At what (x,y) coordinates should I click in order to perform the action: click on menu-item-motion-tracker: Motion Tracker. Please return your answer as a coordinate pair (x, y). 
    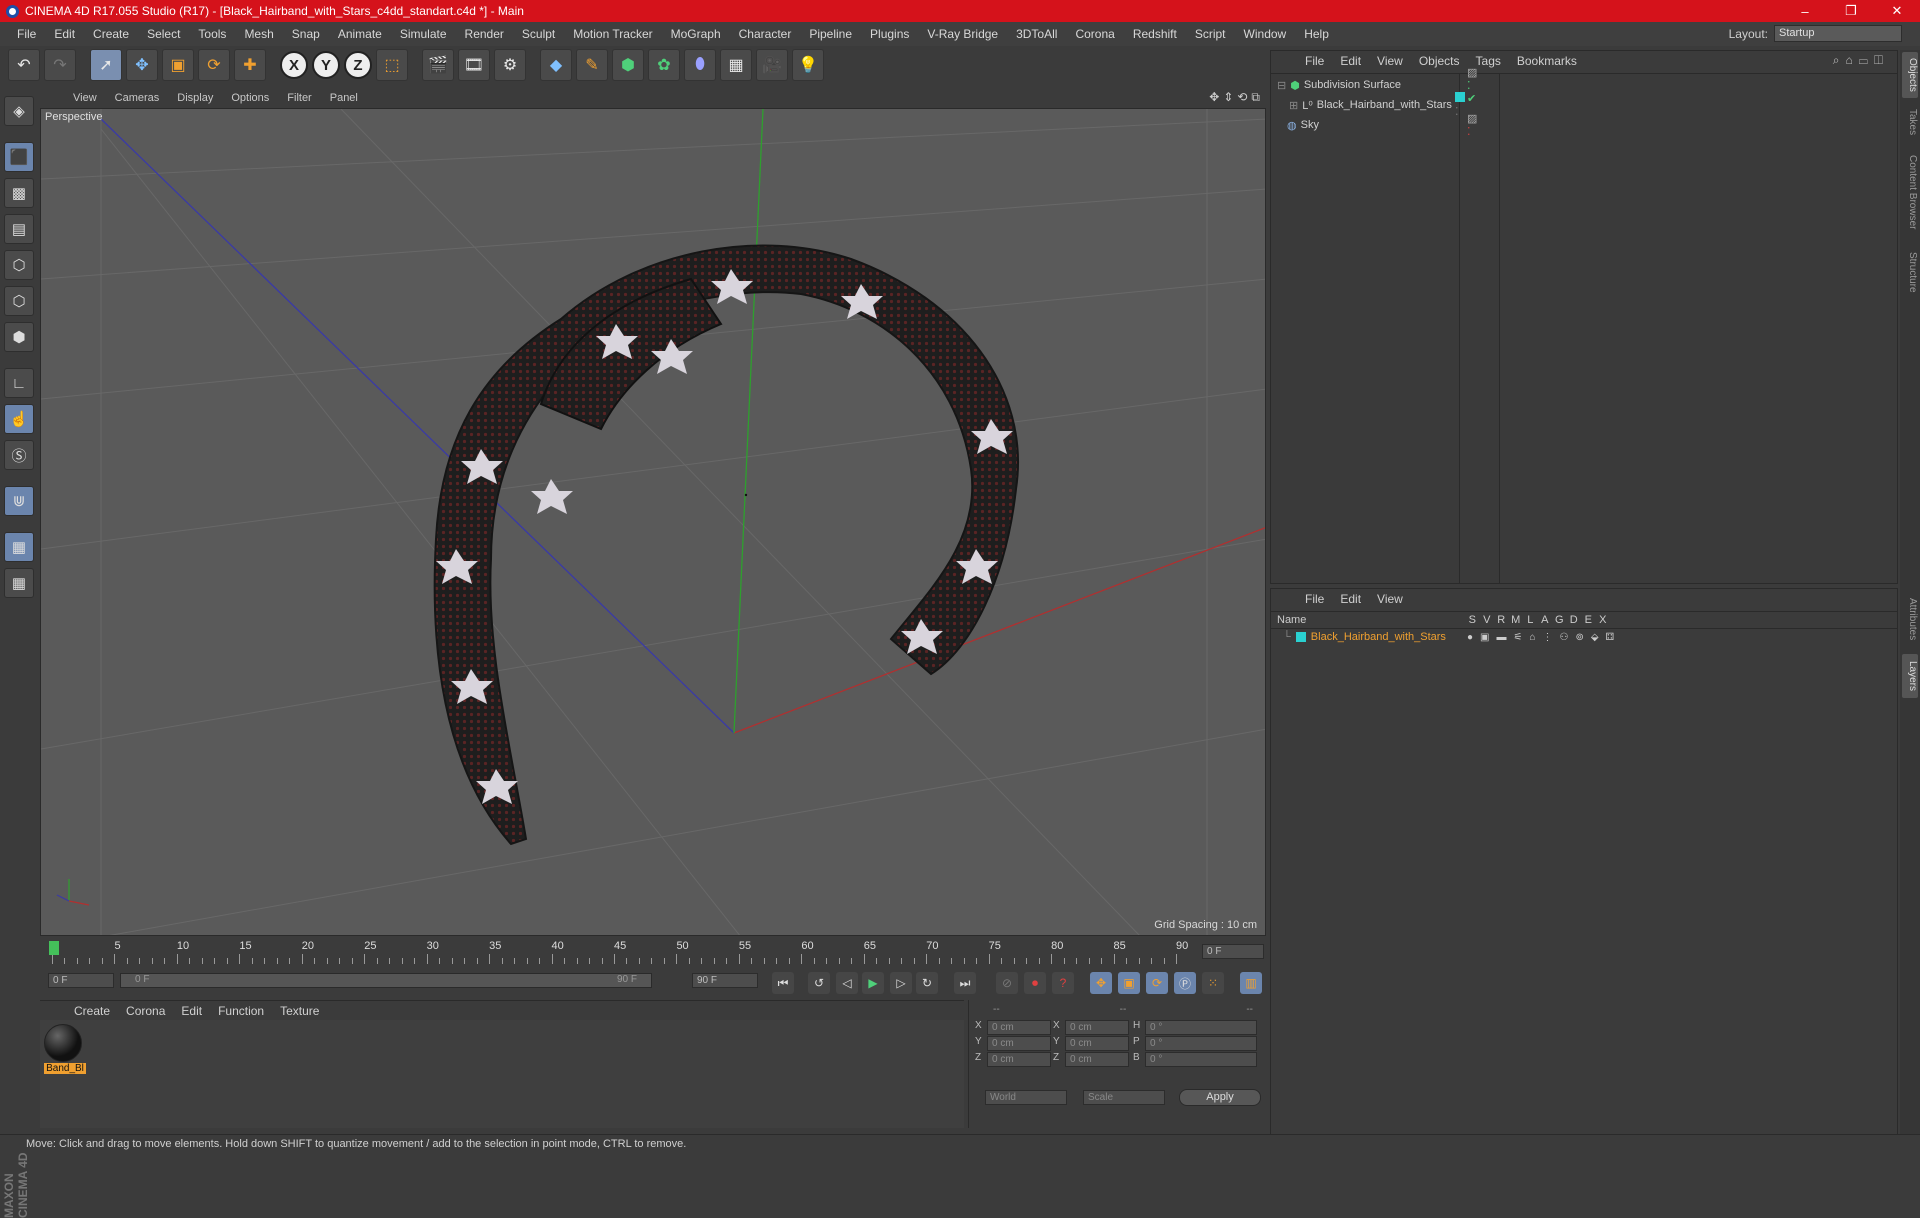
    Looking at the image, I should click on (612, 34).